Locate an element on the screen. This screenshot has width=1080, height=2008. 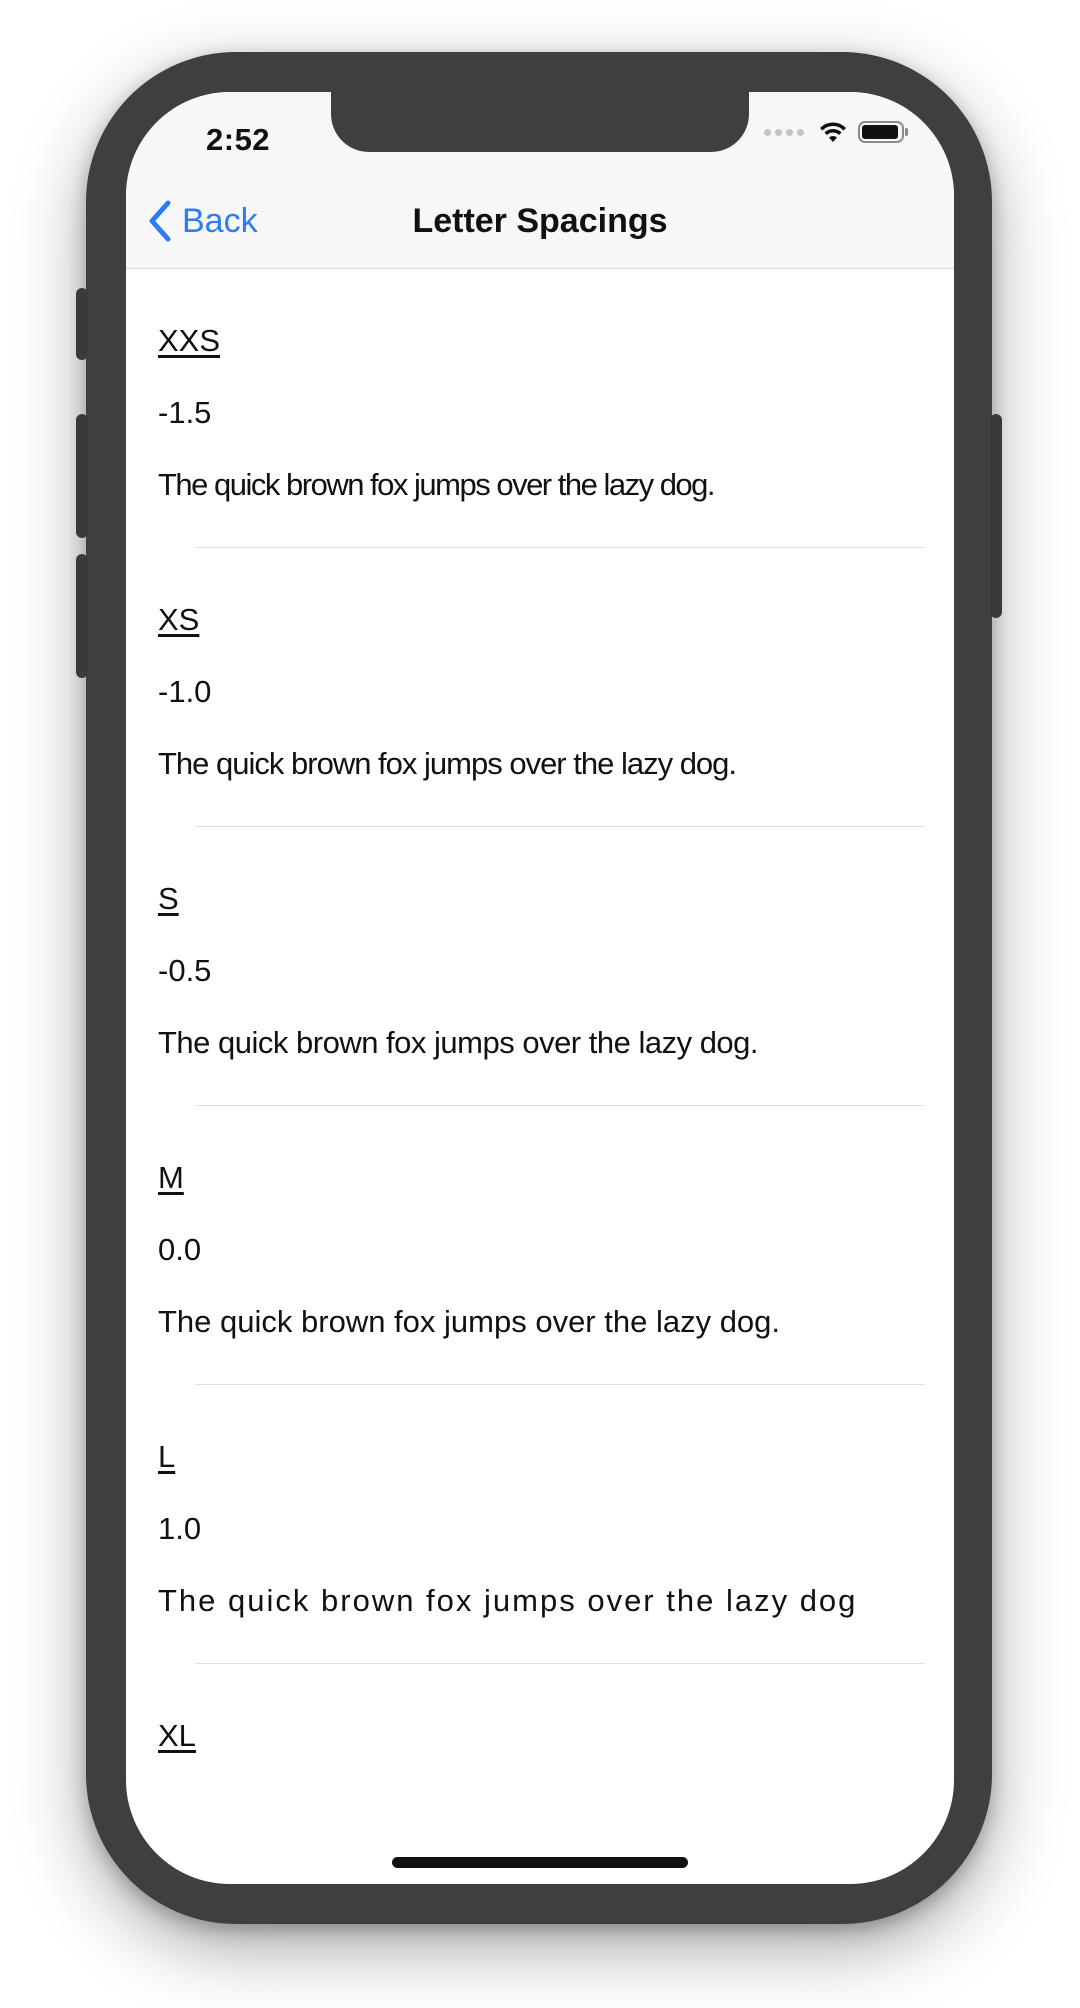
spacing-value: 1.0 is located at coordinates (180, 1528).